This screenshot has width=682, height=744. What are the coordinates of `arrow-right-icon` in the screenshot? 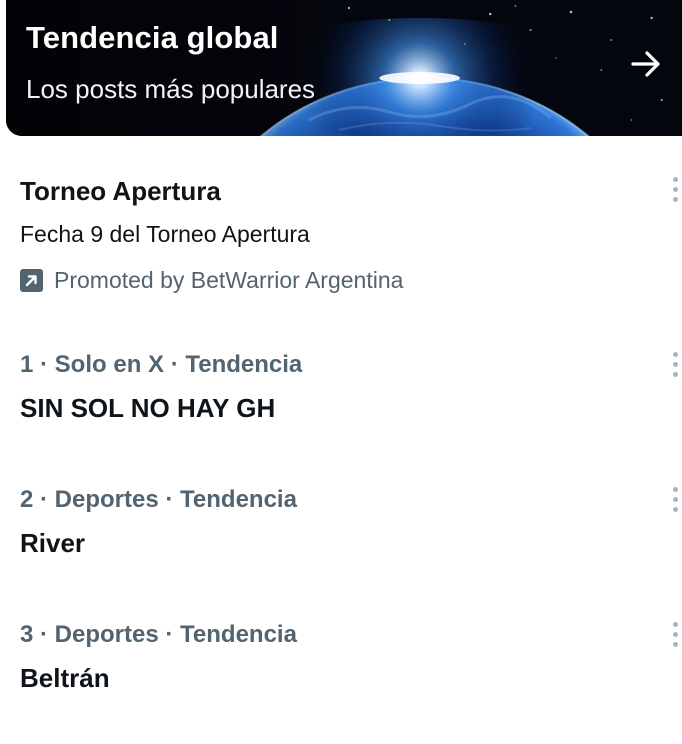 It's located at (646, 64).